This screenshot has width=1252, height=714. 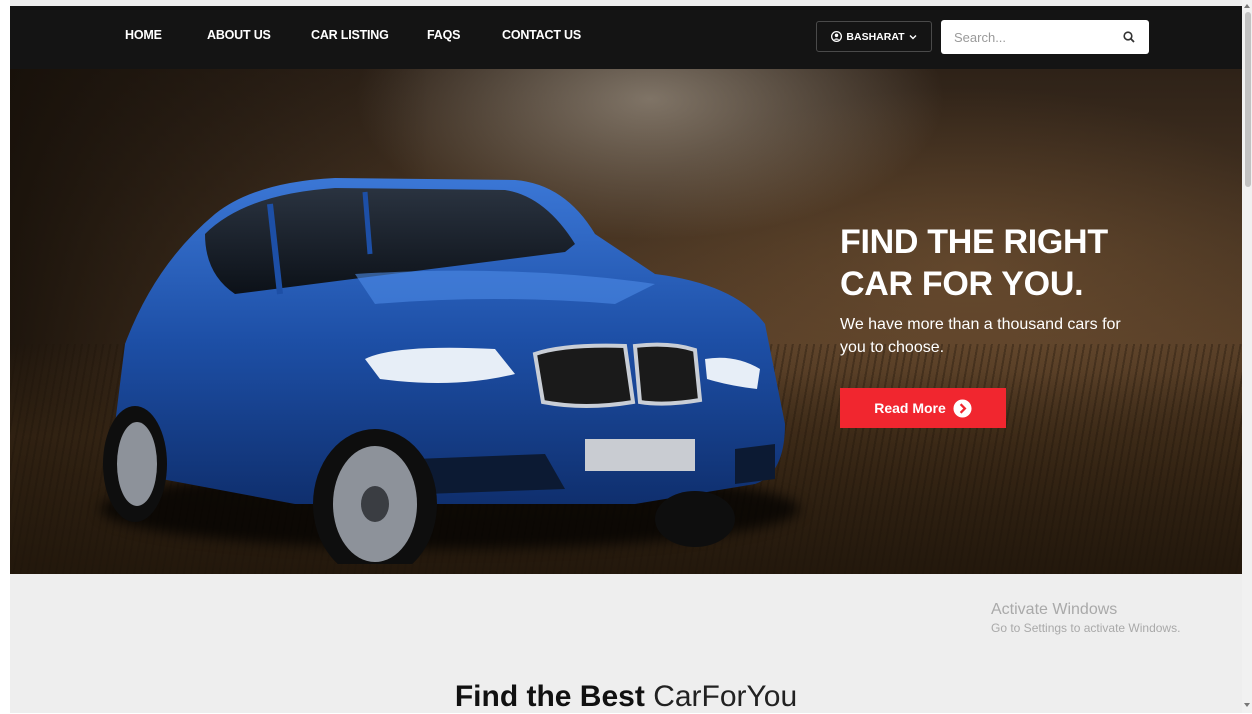 What do you see at coordinates (962, 284) in the screenshot?
I see `hero-title-line-2: CAR FOR YOU.` at bounding box center [962, 284].